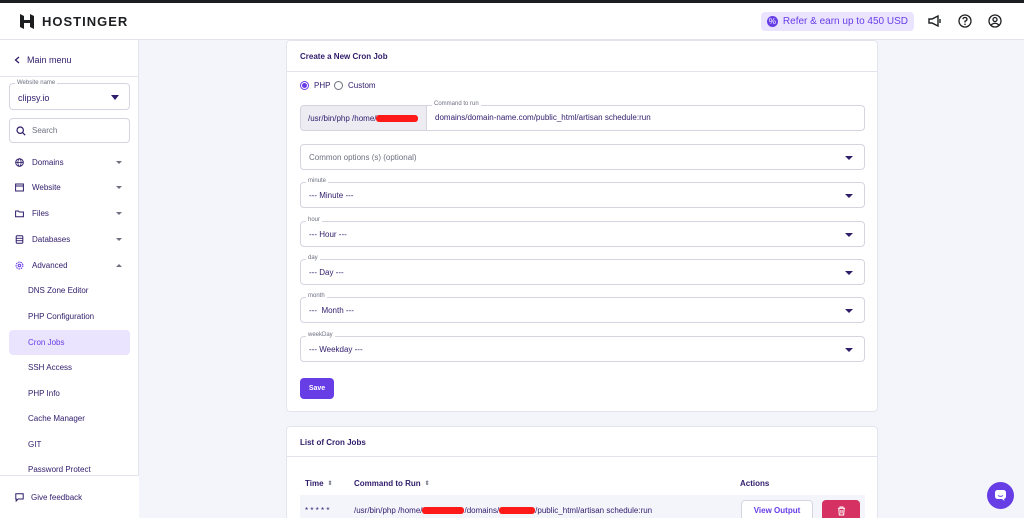 This screenshot has width=1024, height=518. I want to click on sidebar-subitem-php-configuration: PHP Configuration, so click(69, 316).